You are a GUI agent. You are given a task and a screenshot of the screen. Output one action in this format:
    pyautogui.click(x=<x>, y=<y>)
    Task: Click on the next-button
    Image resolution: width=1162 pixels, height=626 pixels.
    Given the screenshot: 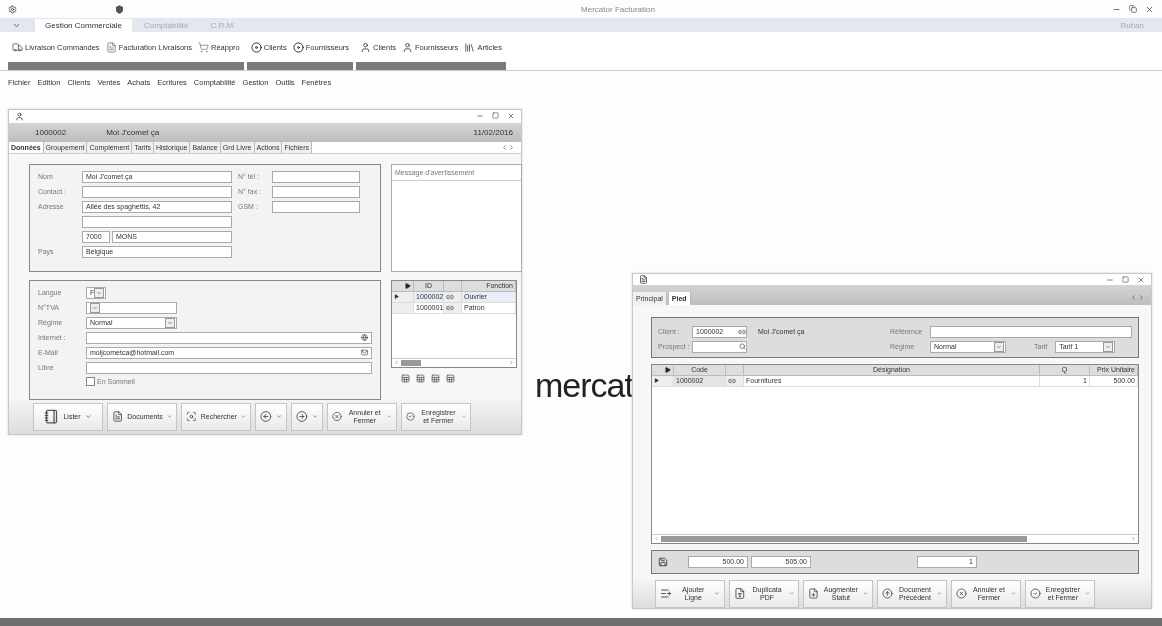 What is the action you would take?
    pyautogui.click(x=307, y=416)
    